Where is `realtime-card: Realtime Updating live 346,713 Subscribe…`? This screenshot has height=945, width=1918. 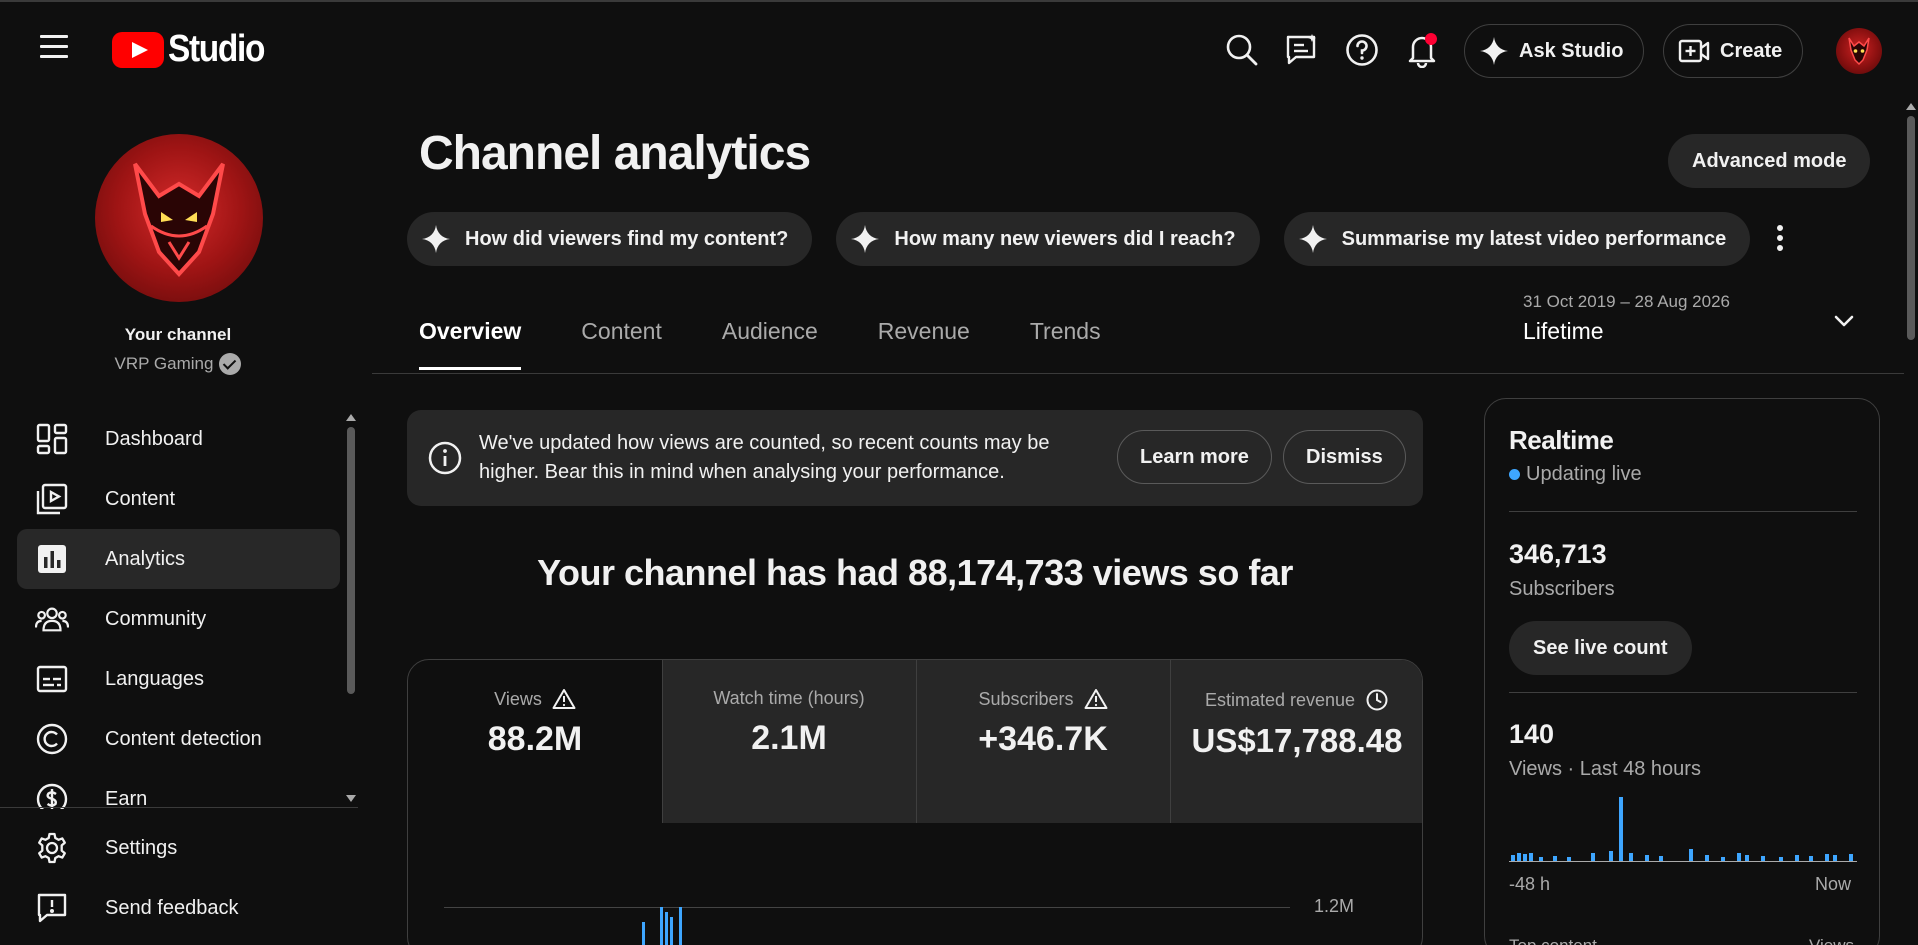
realtime-card: Realtime Updating live 346,713 Subscribe… is located at coordinates (1682, 671).